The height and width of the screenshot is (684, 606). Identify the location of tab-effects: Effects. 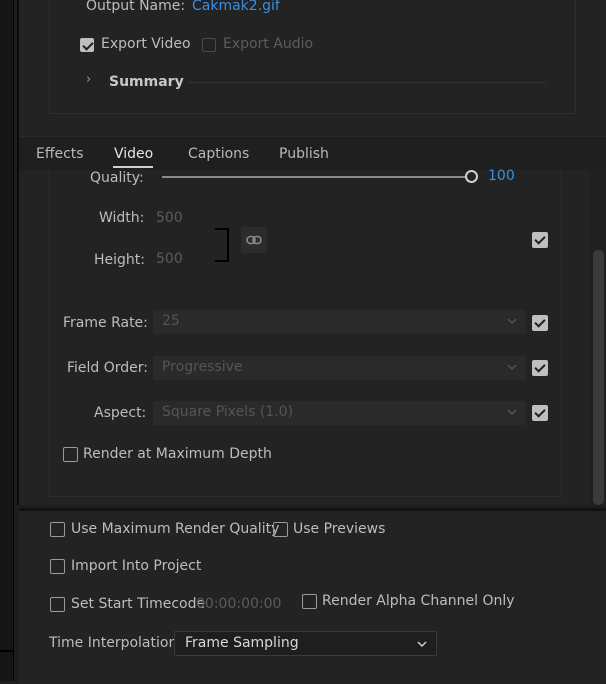
(60, 154).